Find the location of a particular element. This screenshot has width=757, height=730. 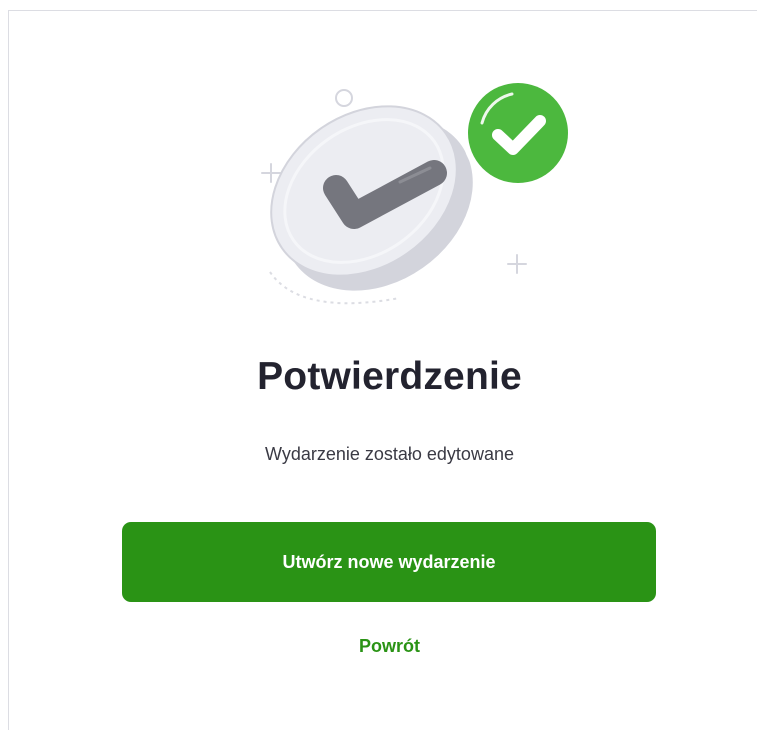

page-title: Potwierdzenie is located at coordinates (389, 376).